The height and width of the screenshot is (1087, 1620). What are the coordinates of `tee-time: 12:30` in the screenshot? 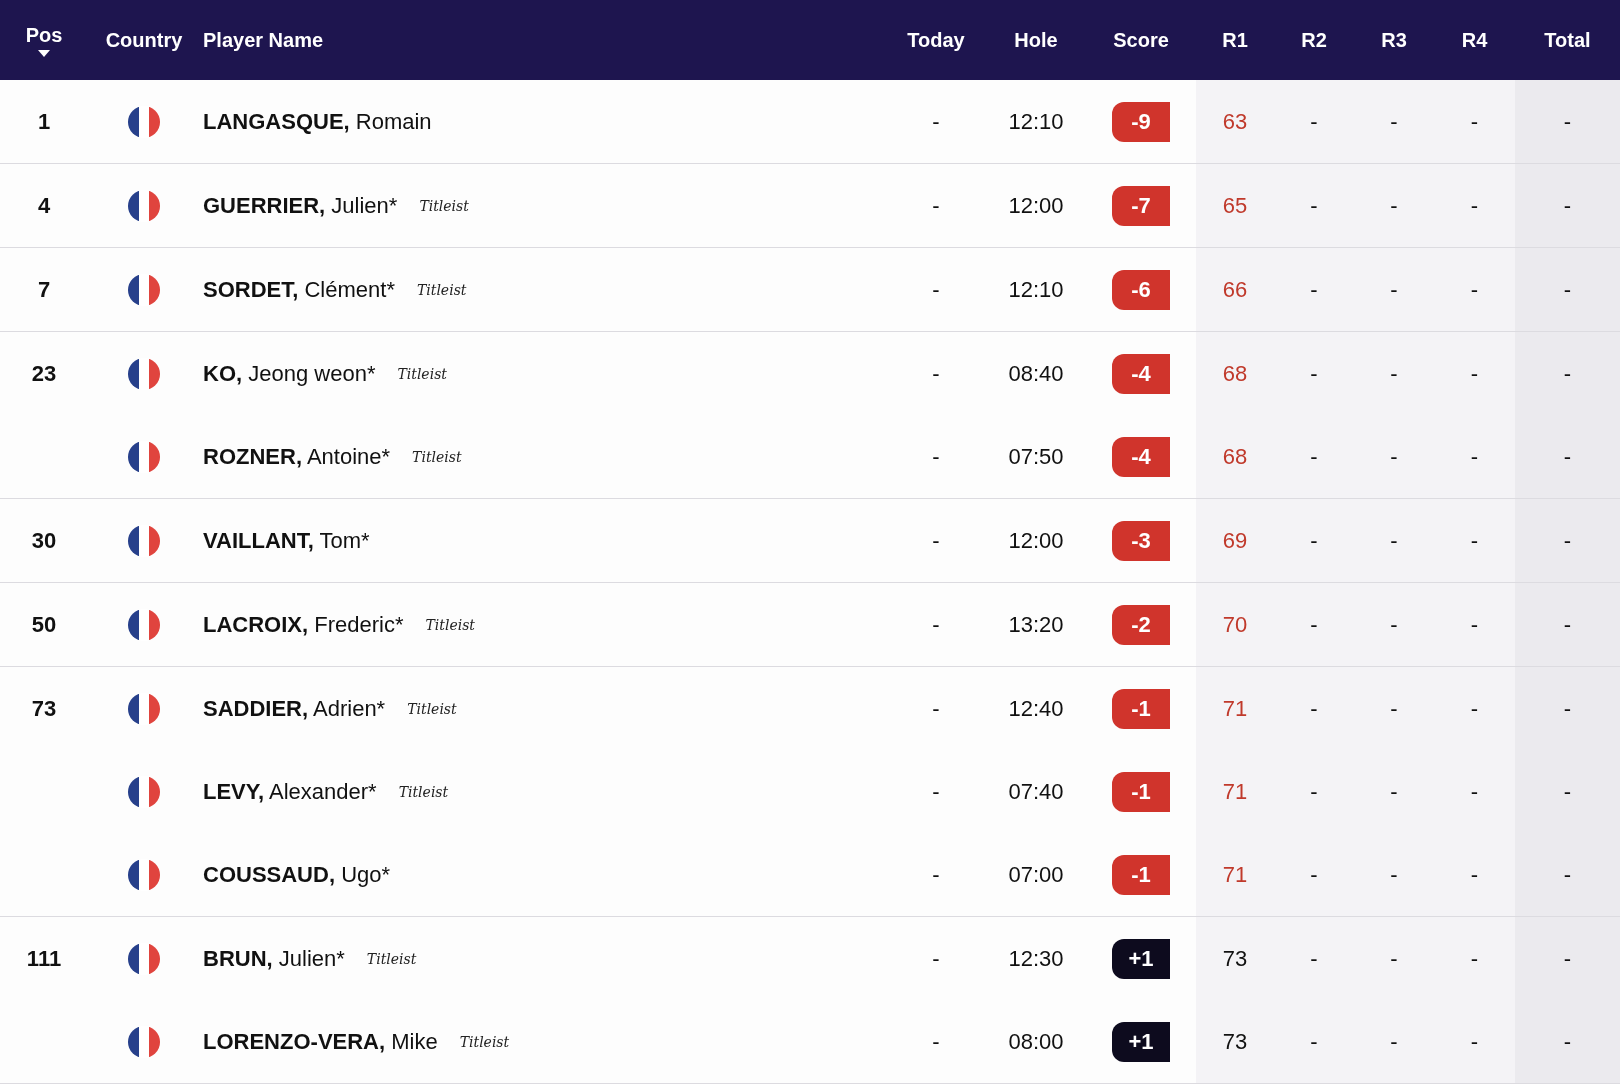 It's located at (1036, 958).